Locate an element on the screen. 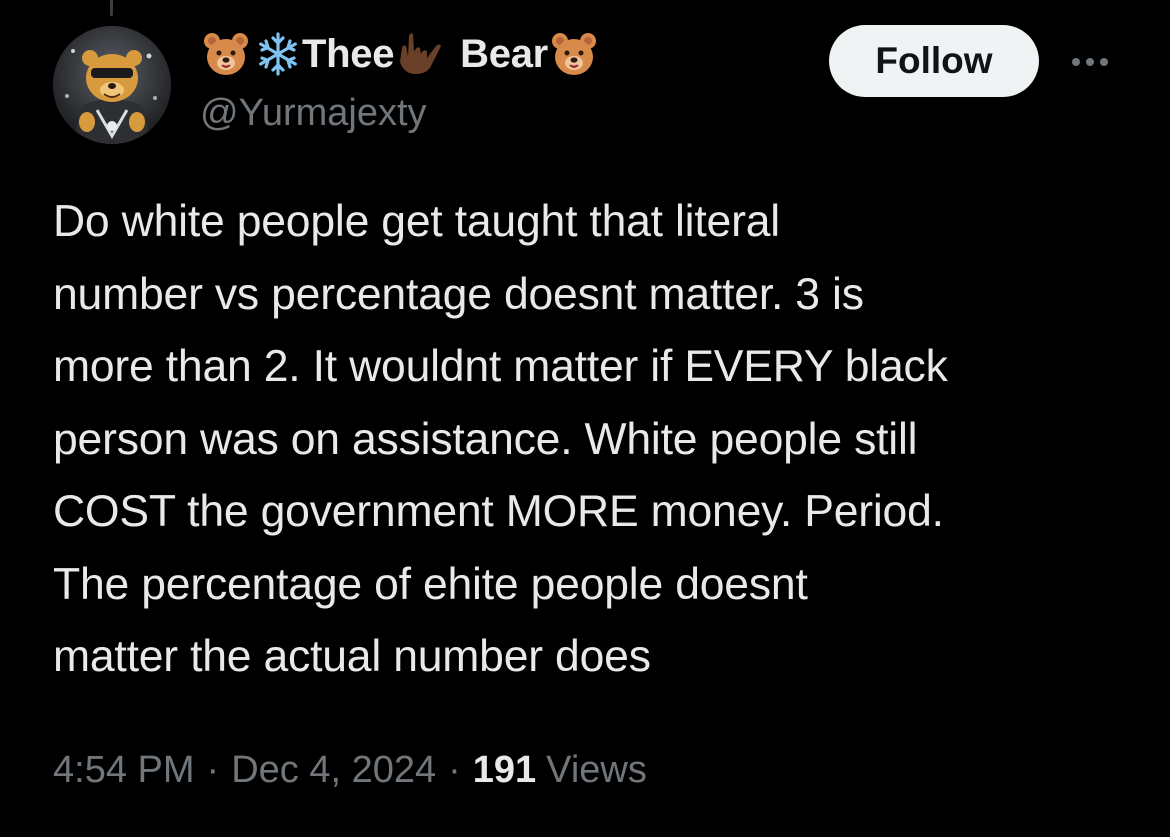  tweet-meta: 4:54 PM · Dec 4, 2024 · 191 Views is located at coordinates (350, 770).